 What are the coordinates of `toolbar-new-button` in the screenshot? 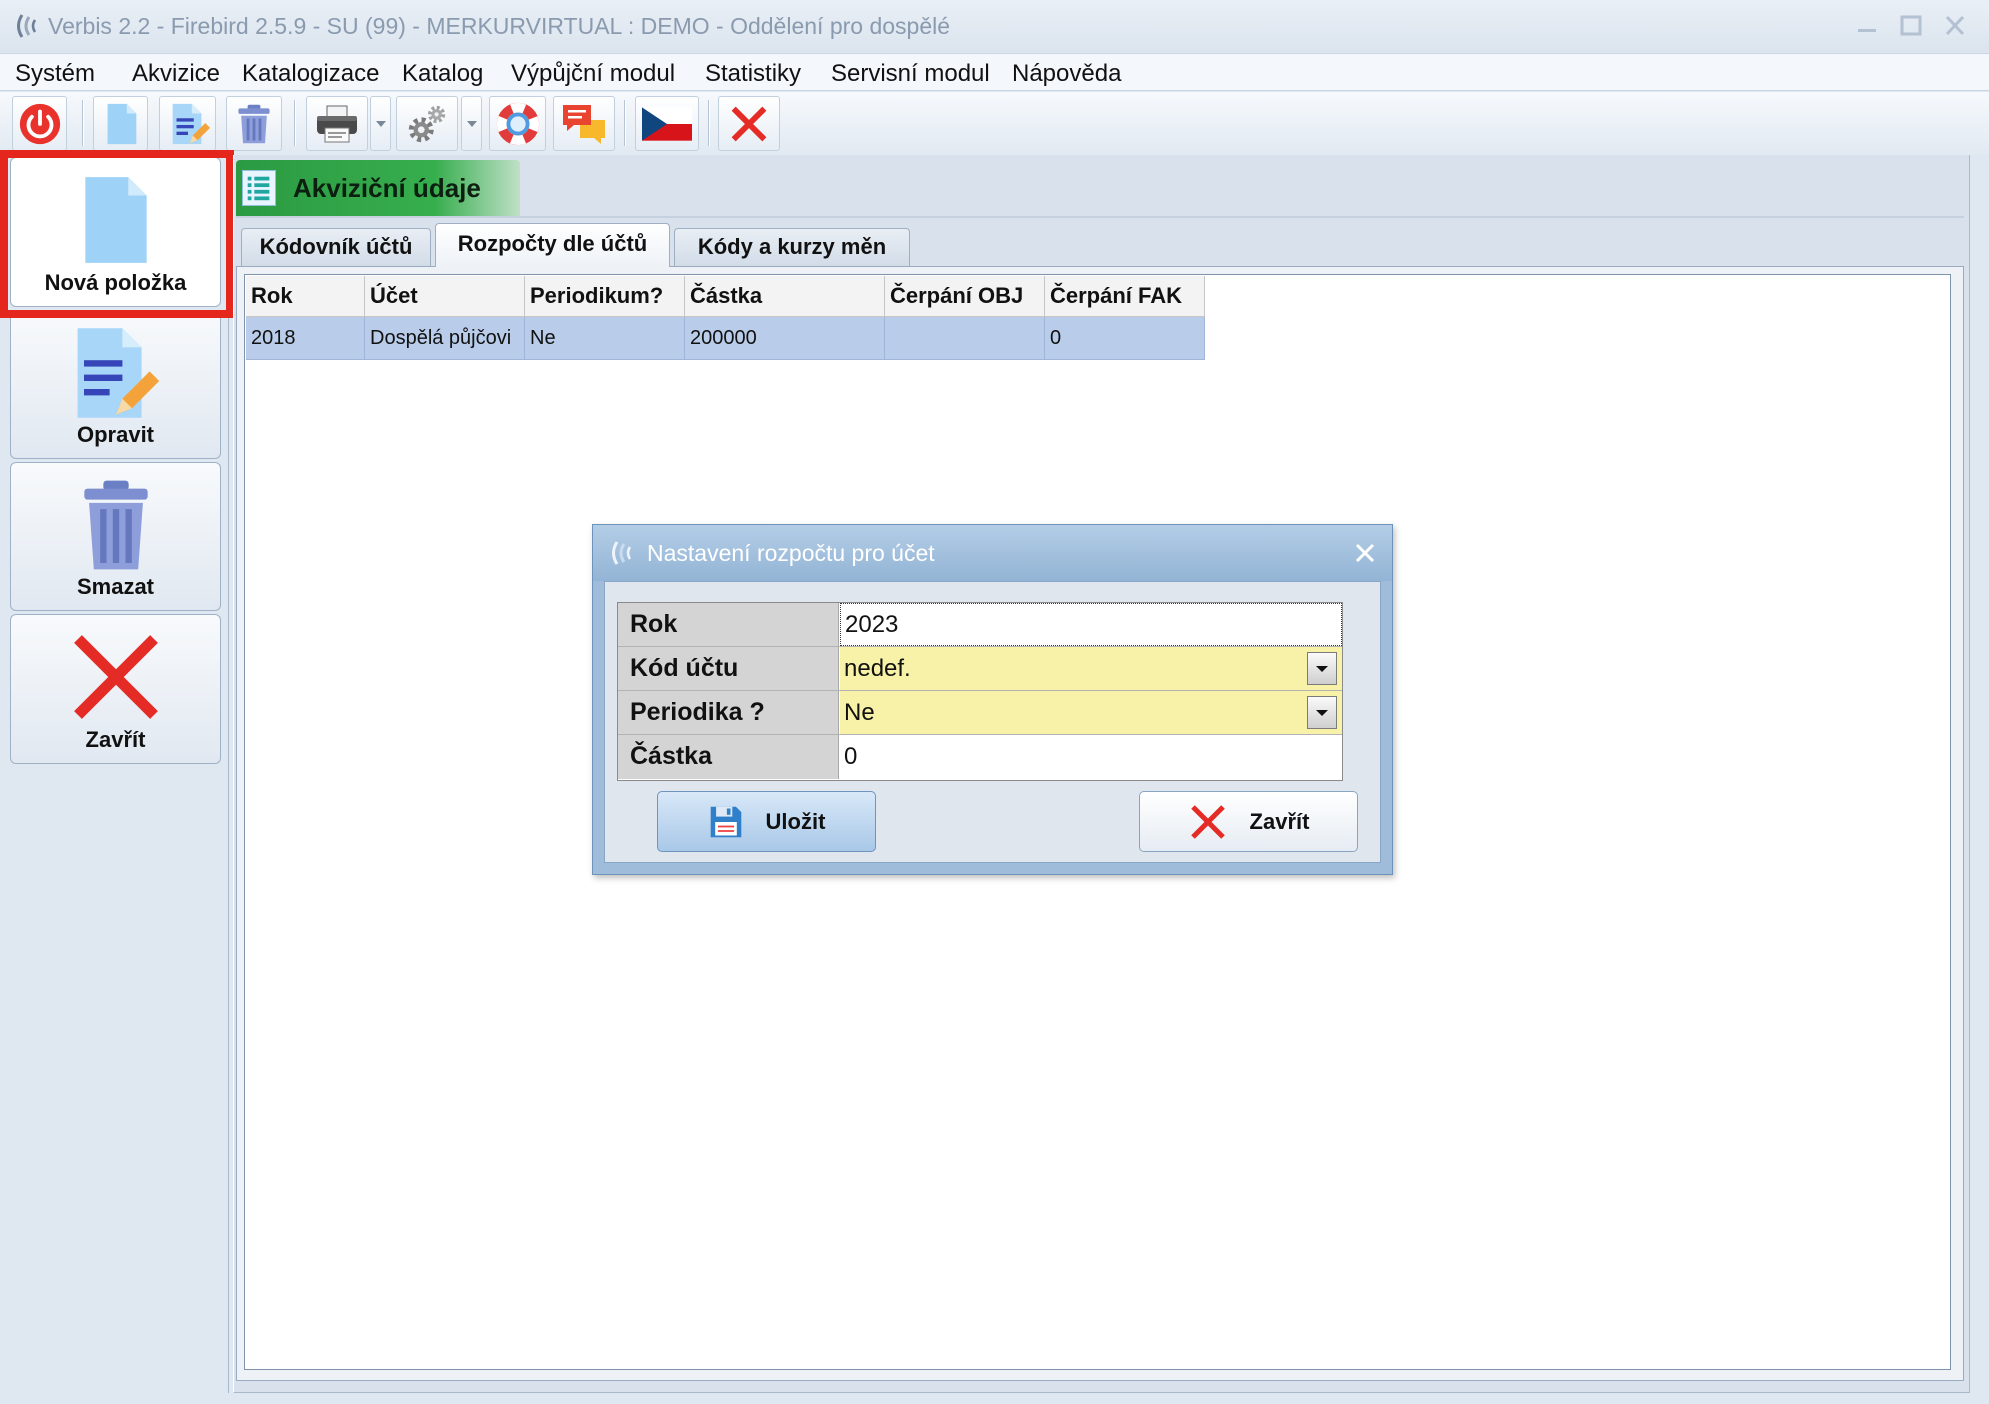 It's located at (120, 123).